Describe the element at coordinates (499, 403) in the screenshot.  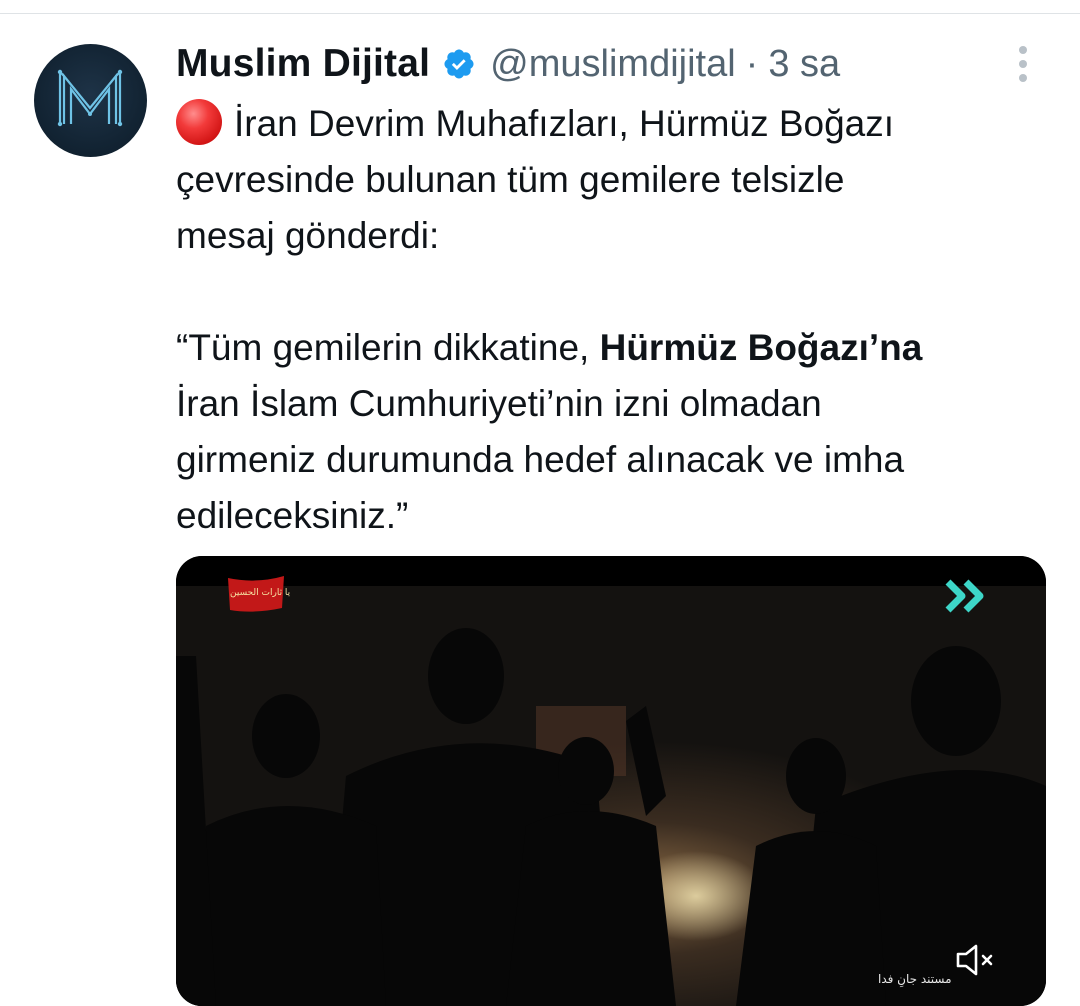
I see `quote-line-2: İran İslam Cumhuriyeti’nin izni olmadan` at that location.